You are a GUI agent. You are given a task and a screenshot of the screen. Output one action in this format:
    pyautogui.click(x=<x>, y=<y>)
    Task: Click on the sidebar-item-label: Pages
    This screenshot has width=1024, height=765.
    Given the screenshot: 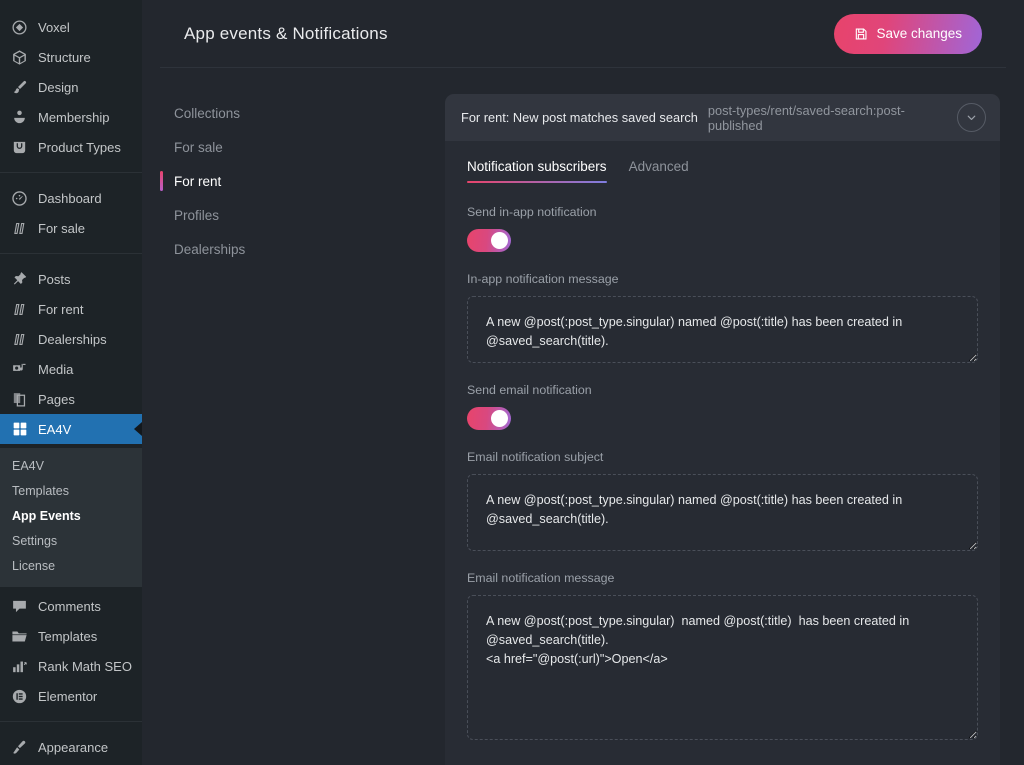 What is the action you would take?
    pyautogui.click(x=56, y=399)
    